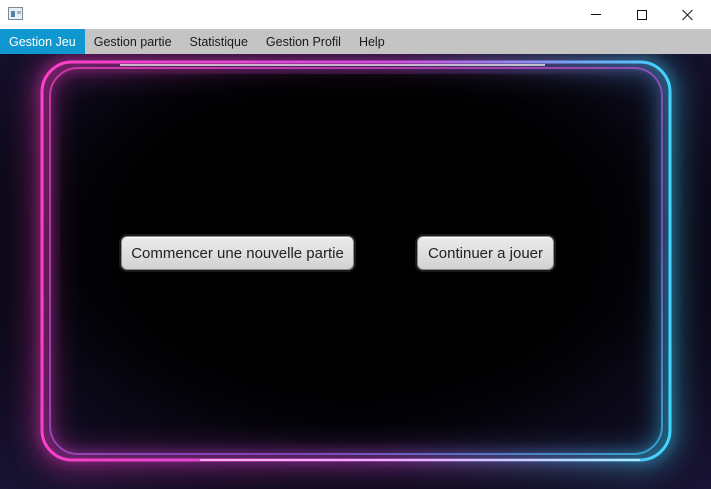 This screenshot has width=711, height=489. Describe the element at coordinates (372, 41) in the screenshot. I see `menu-help: Help` at that location.